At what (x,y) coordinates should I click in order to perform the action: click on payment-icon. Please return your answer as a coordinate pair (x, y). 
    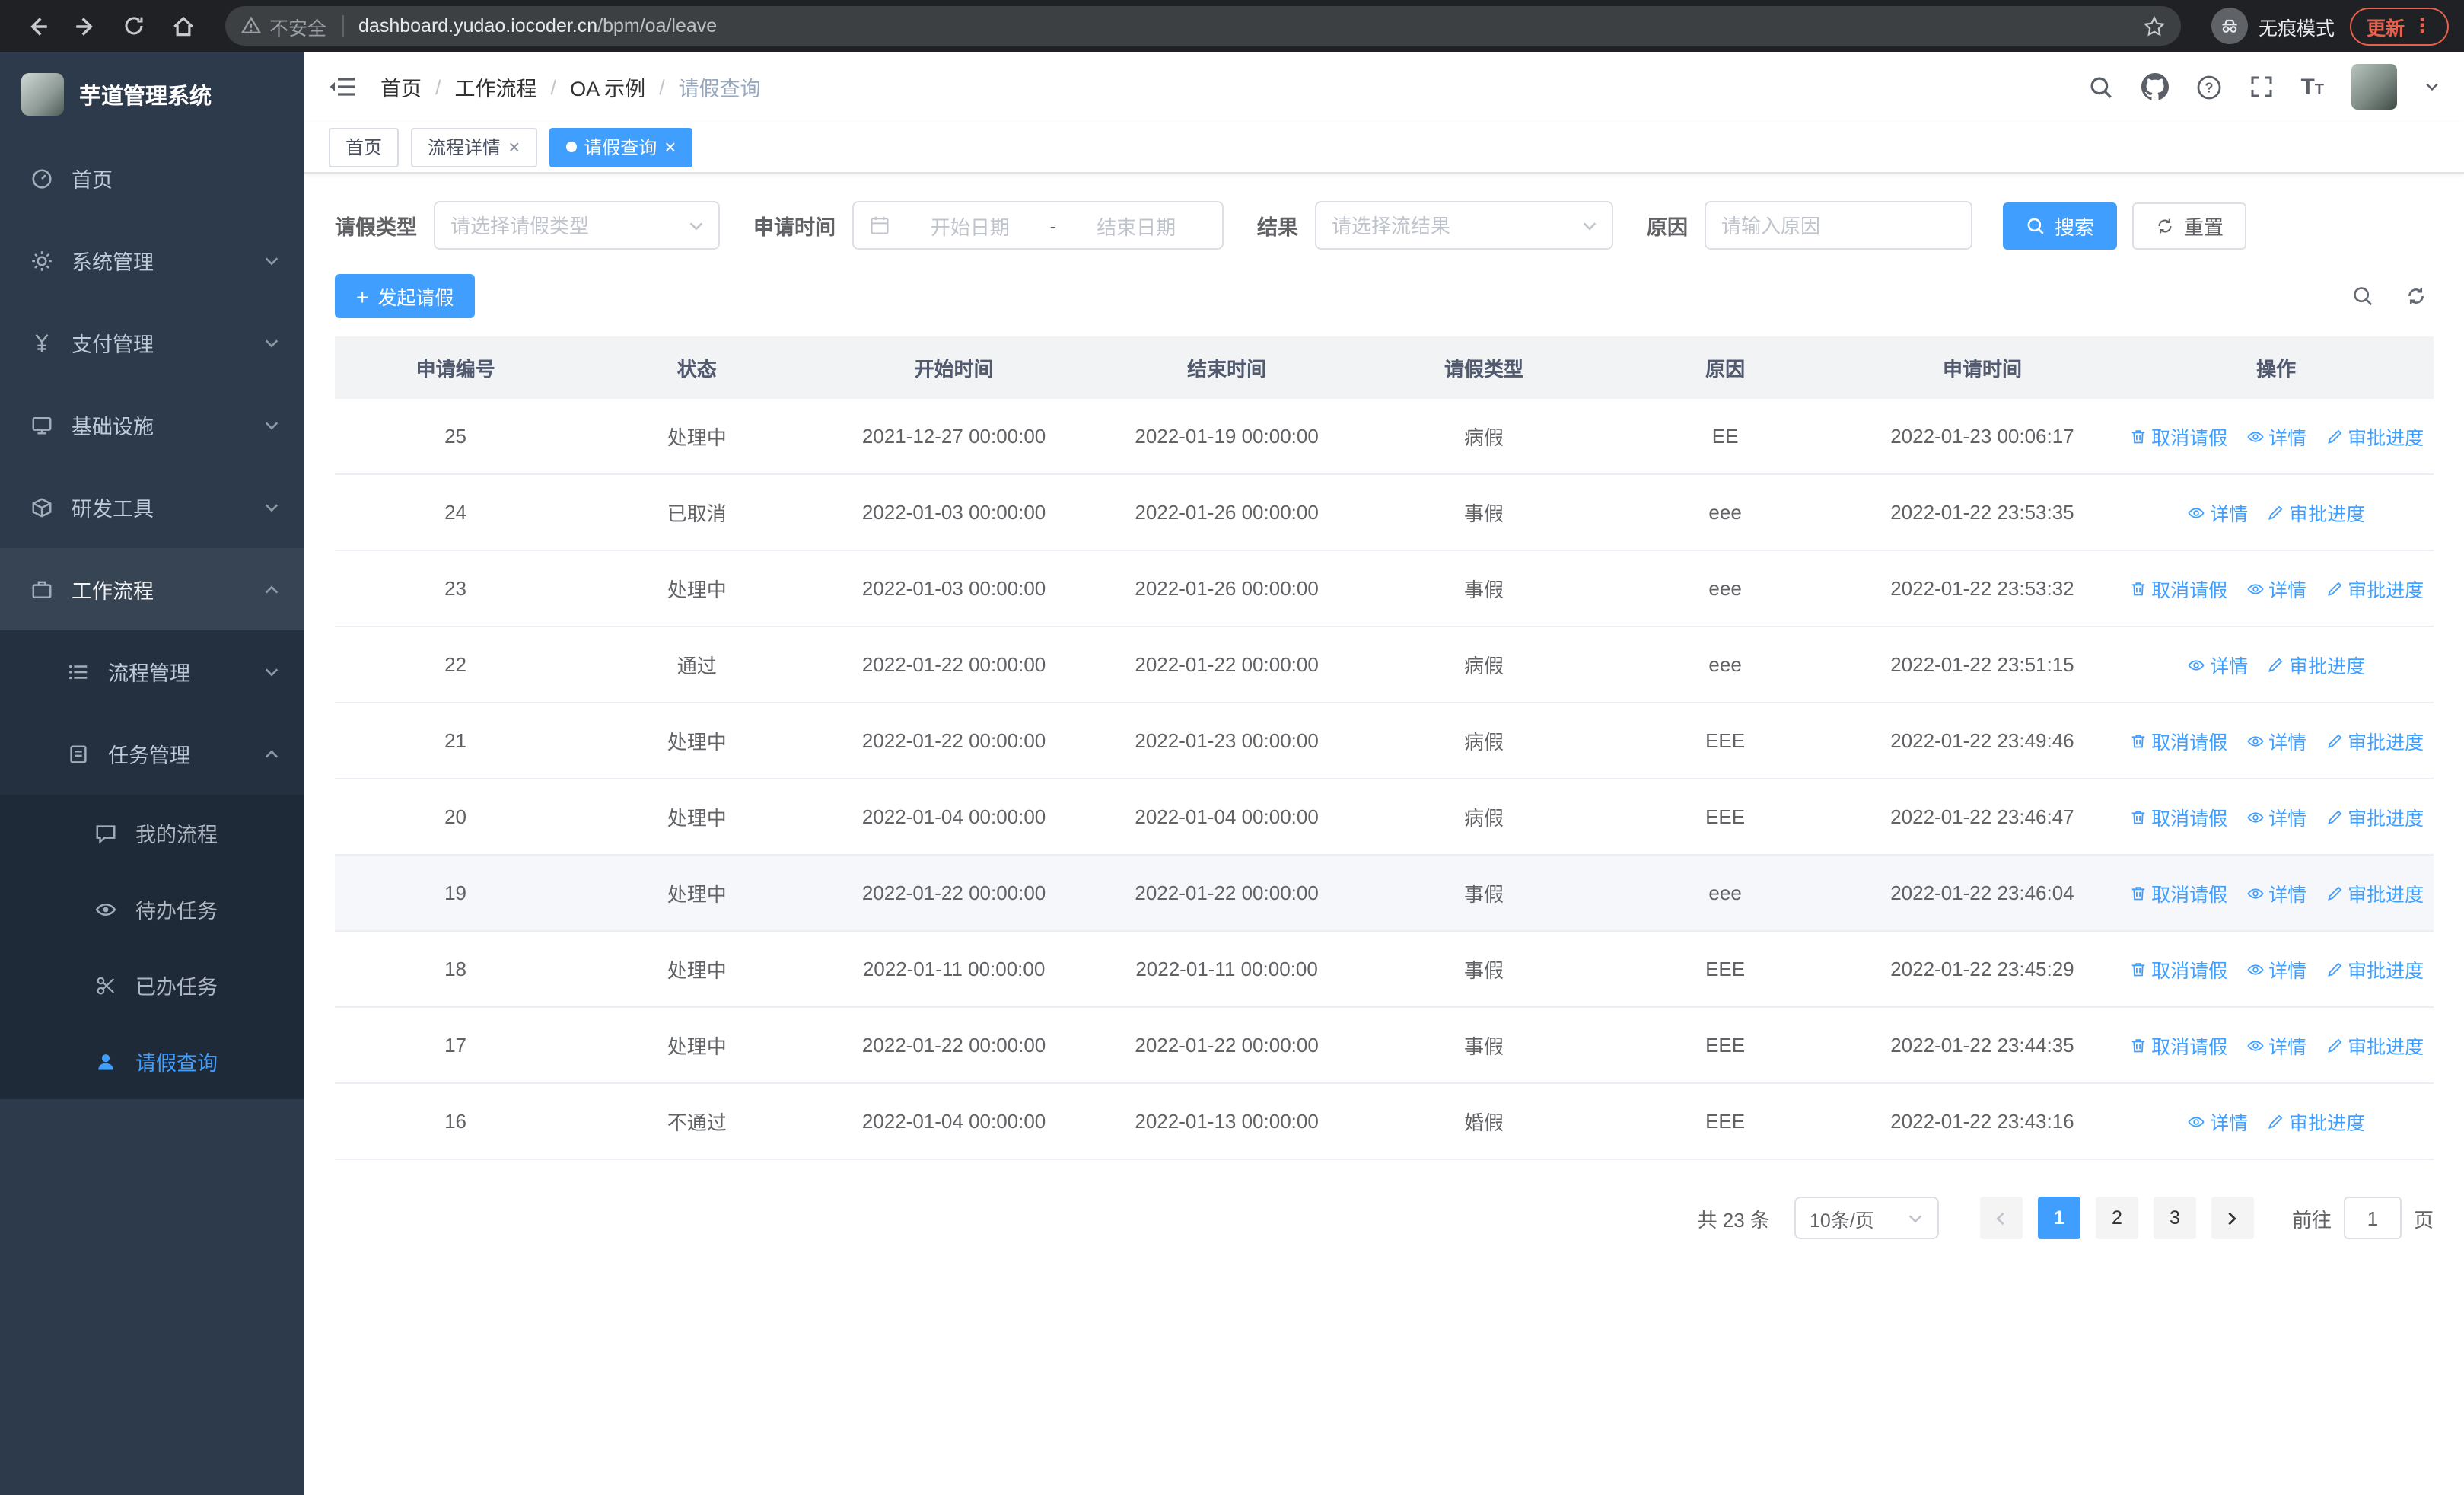
    Looking at the image, I should click on (42, 342).